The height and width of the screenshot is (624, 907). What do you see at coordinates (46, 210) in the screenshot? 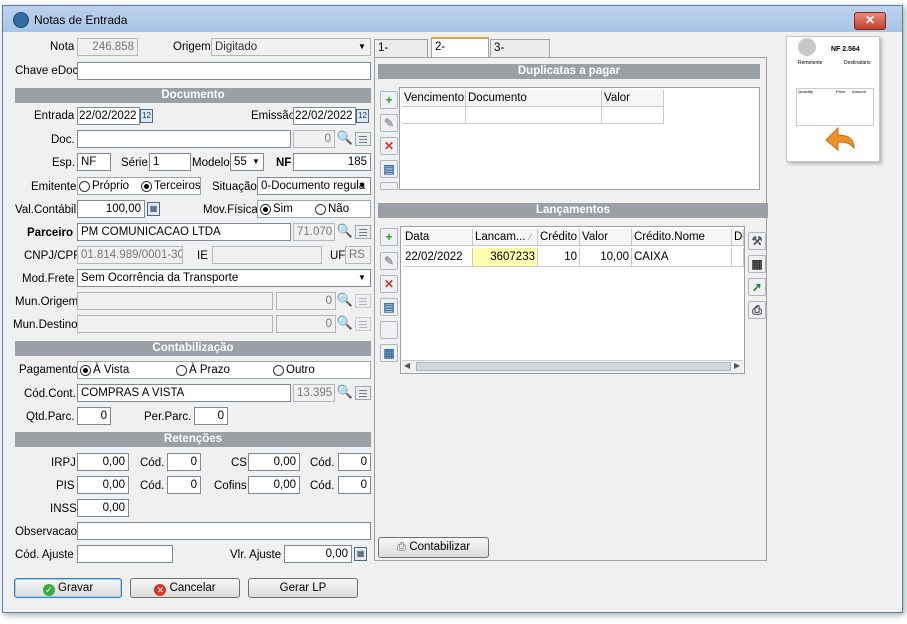
I see `valcontabil-label: Val.Contábil` at bounding box center [46, 210].